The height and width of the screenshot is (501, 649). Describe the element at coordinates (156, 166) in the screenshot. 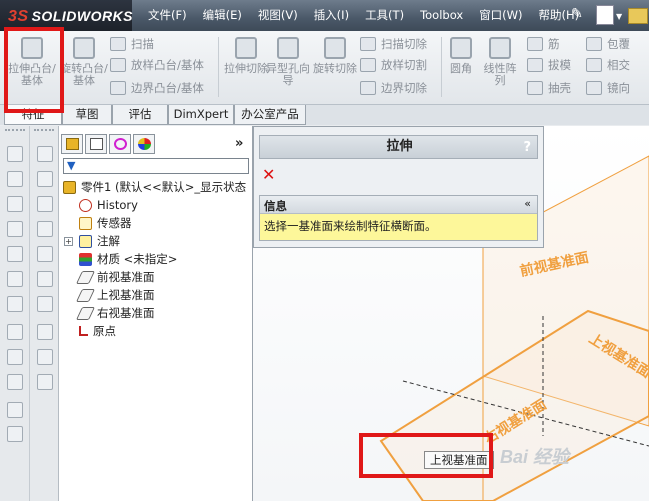

I see `filter-field: ▼` at that location.